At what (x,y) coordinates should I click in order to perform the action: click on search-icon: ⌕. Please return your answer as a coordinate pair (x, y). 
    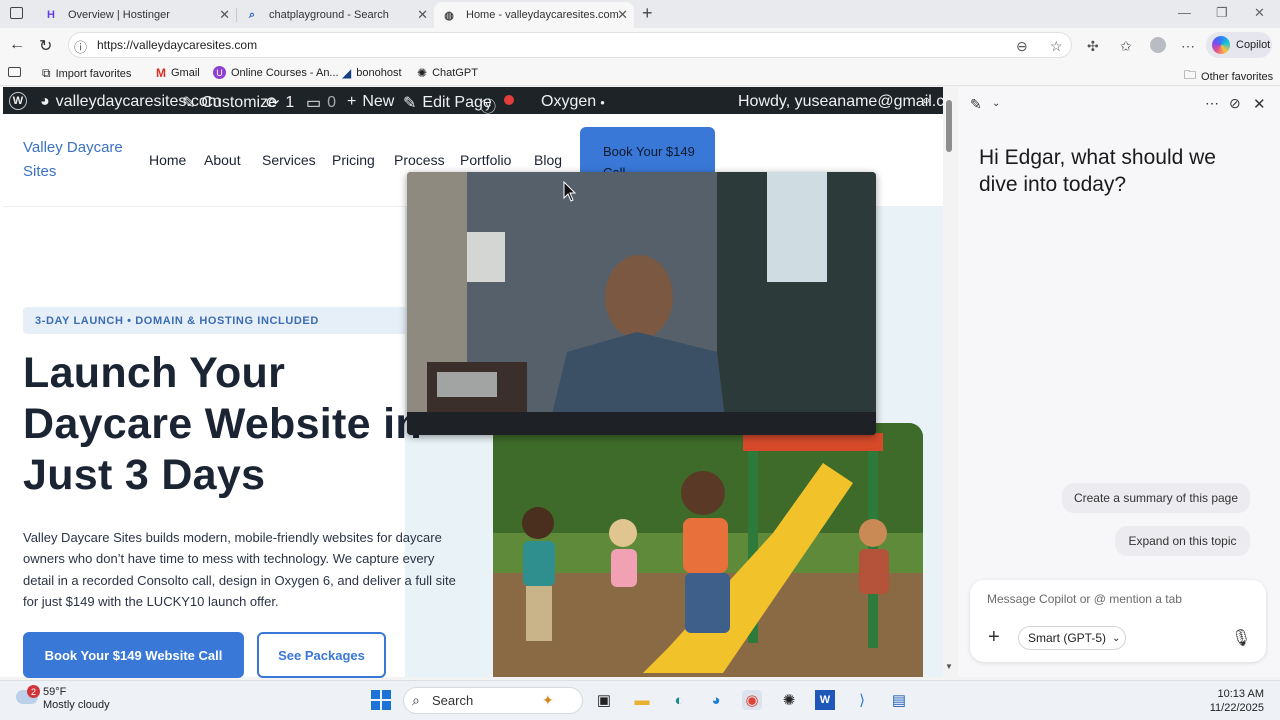
    Looking at the image, I should click on (416, 700).